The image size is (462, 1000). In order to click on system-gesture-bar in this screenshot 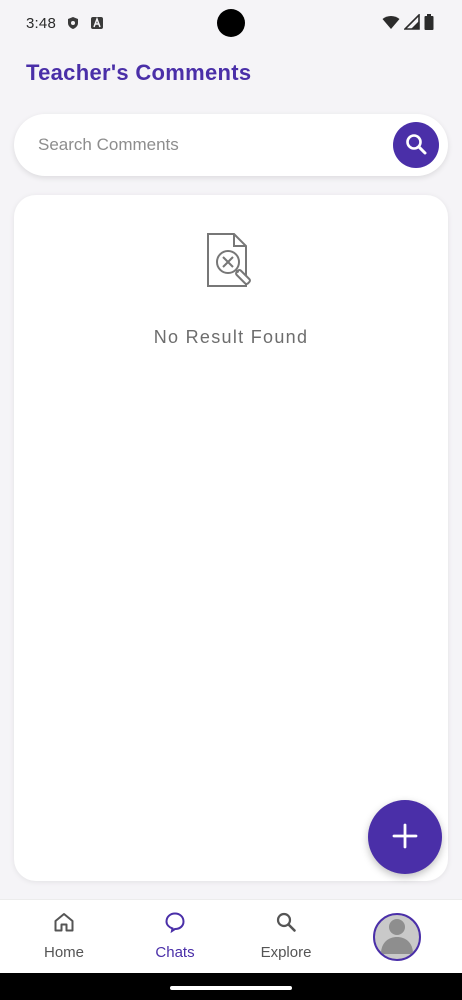, I will do `click(231, 986)`.